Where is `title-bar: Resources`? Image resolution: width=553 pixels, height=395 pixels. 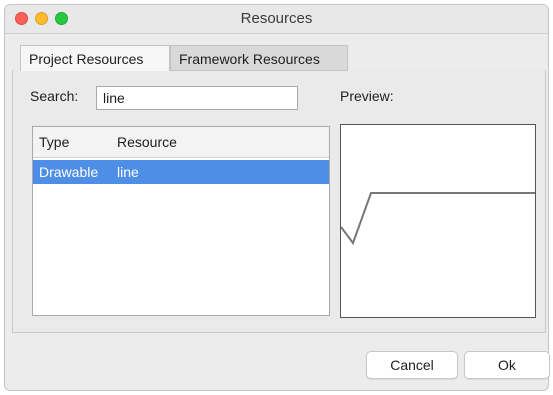
title-bar: Resources is located at coordinates (276, 19).